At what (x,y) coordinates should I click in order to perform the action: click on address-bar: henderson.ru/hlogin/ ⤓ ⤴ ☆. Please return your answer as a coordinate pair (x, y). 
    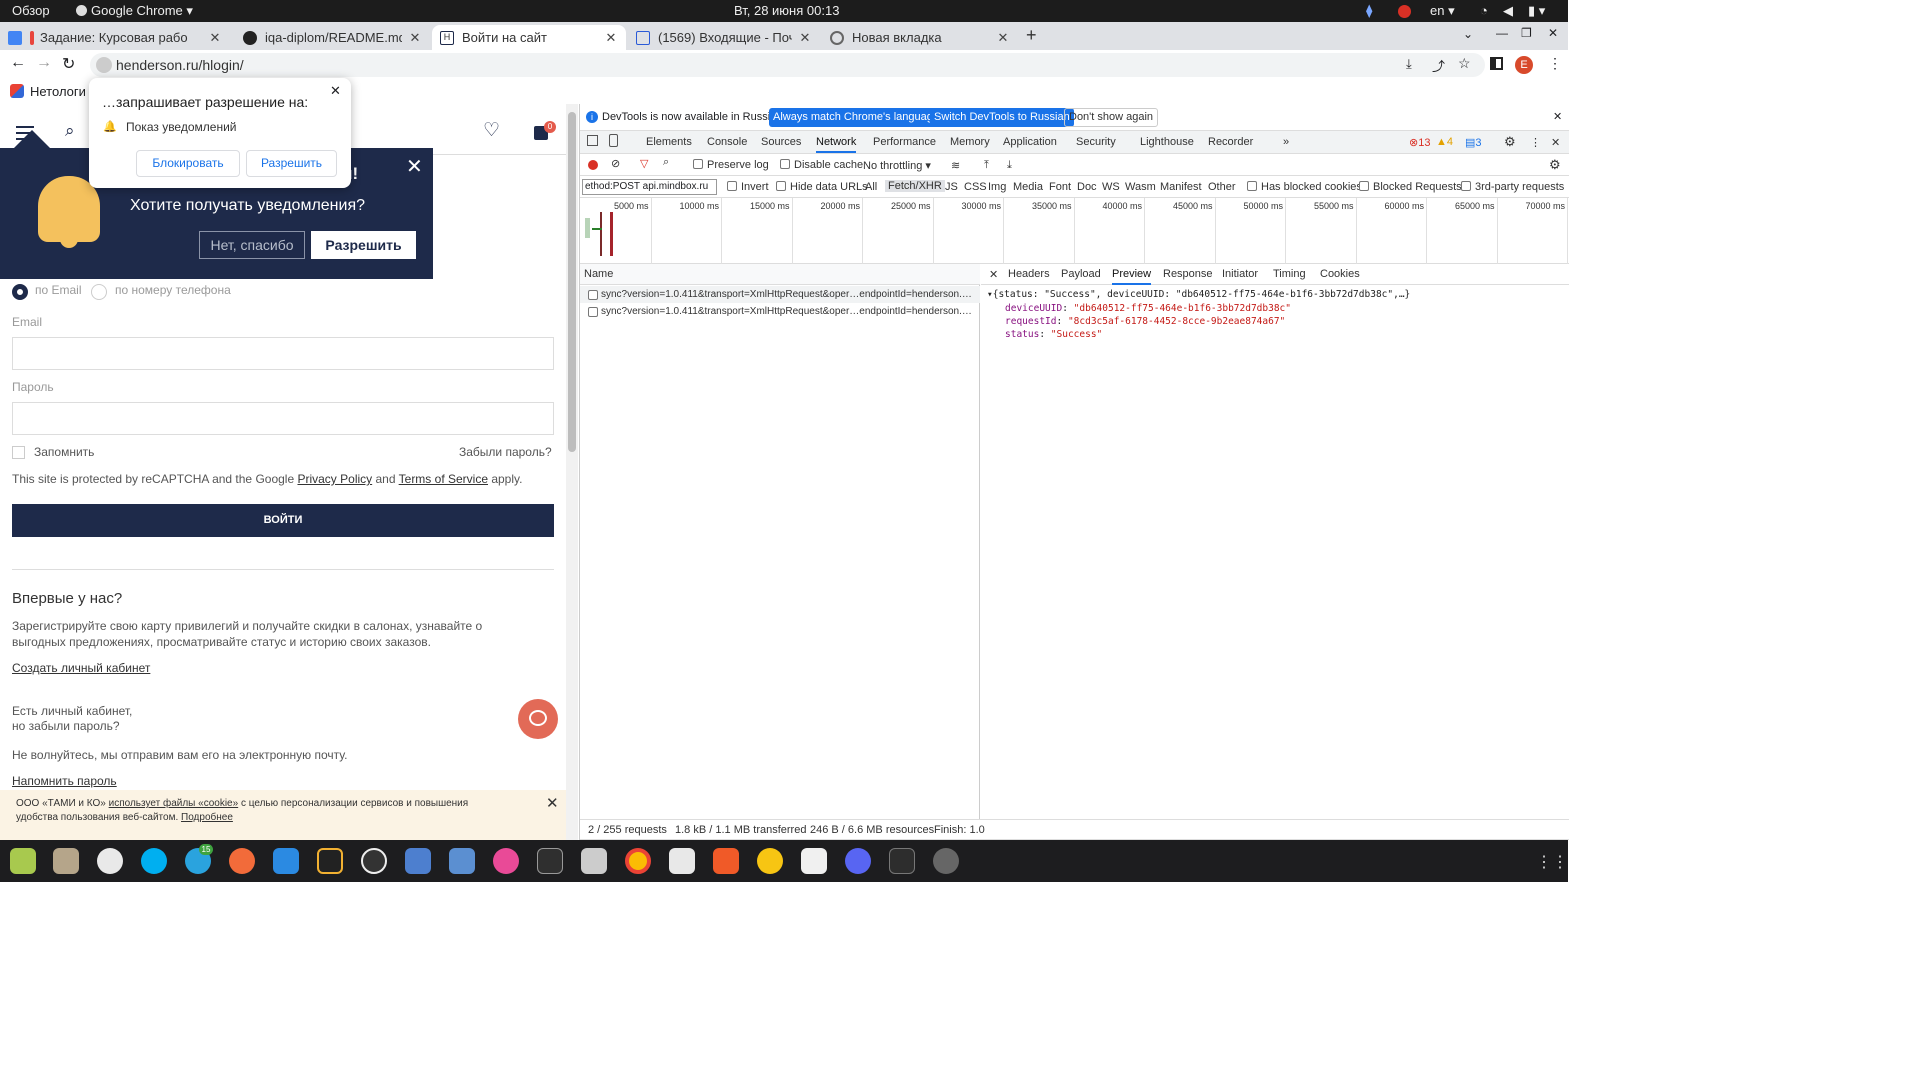
    Looking at the image, I should click on (787, 65).